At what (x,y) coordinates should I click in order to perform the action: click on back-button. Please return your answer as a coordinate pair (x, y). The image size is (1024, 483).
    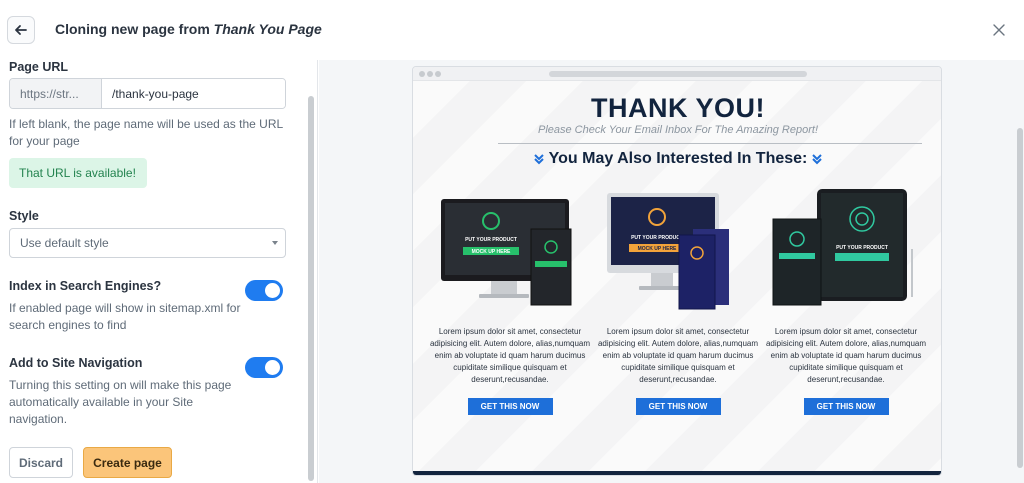
    Looking at the image, I should click on (21, 30).